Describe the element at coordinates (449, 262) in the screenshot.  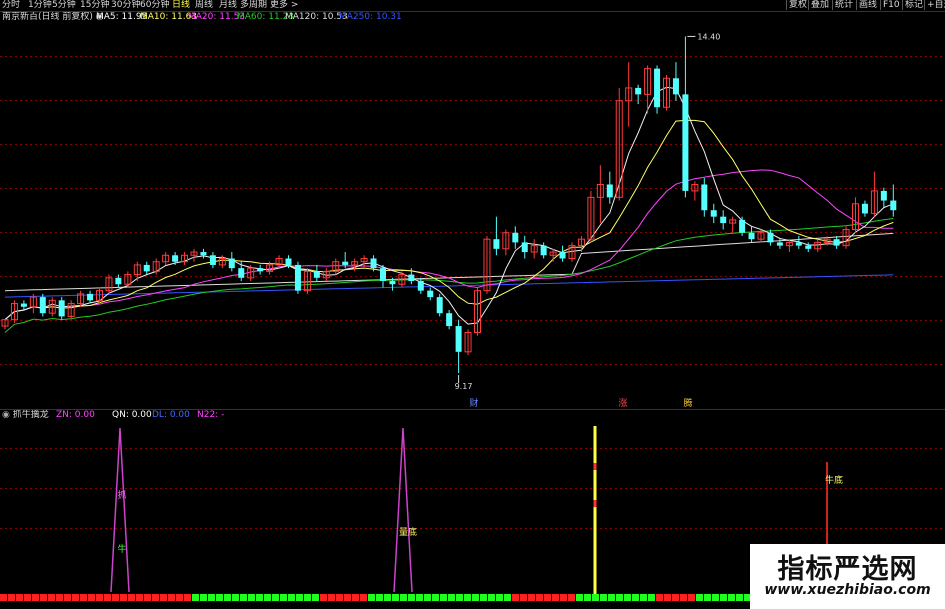
I see `ma120-line` at that location.